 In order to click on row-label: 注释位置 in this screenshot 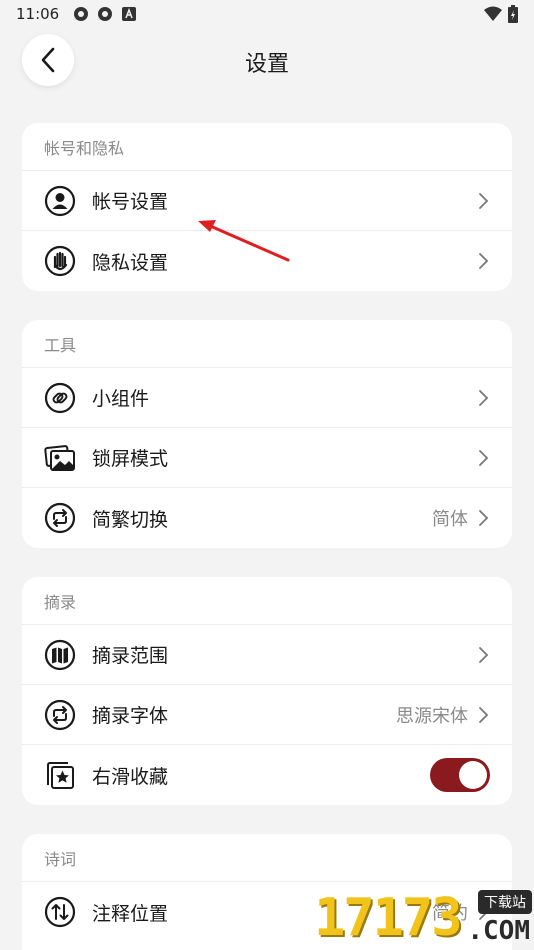, I will do `click(130, 913)`.